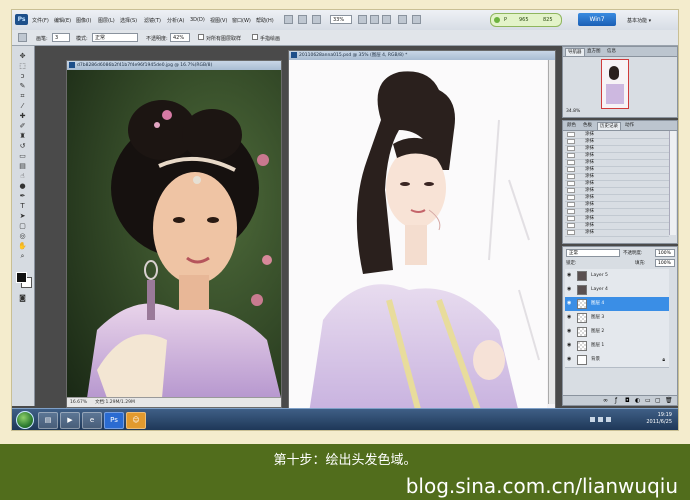  I want to click on tab-histogram: 直方图, so click(594, 51).